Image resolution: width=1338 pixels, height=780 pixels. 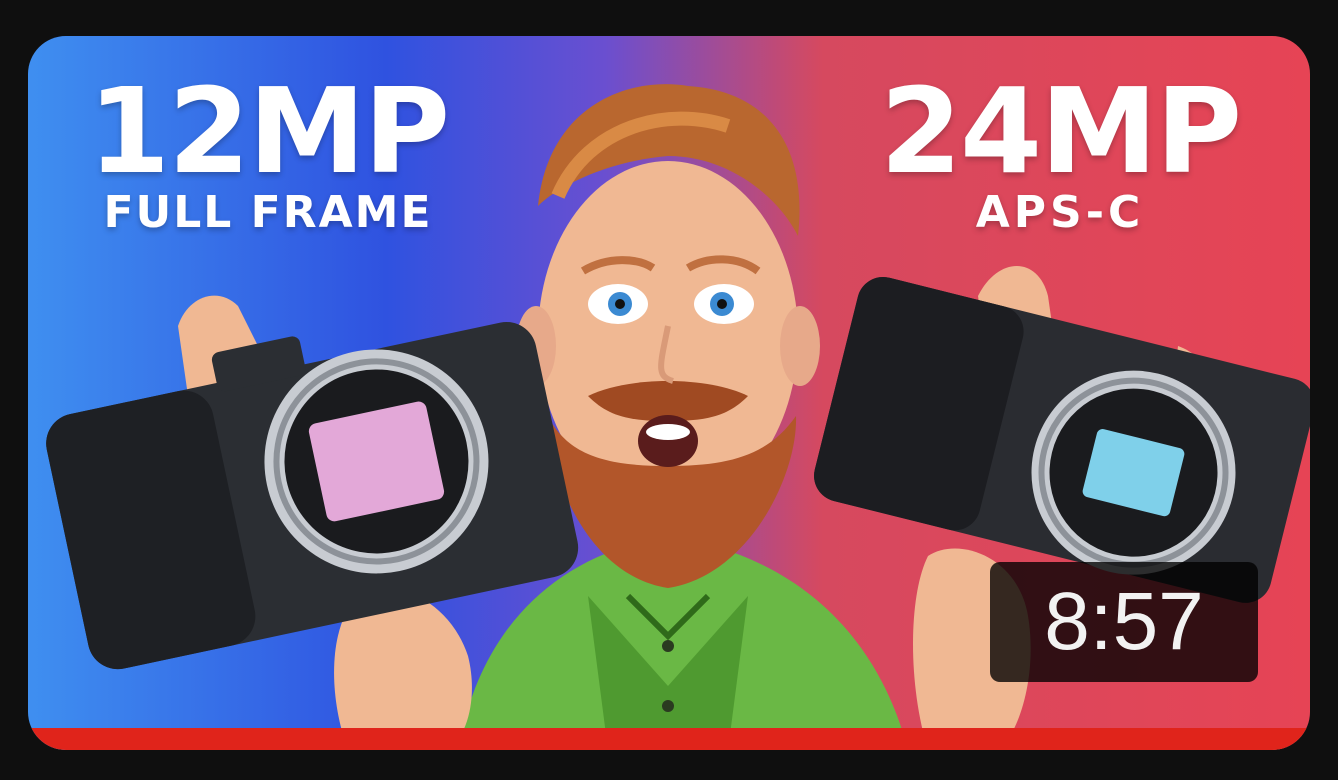 I want to click on left-sensor-label: FULL FRAME, so click(x=268, y=212).